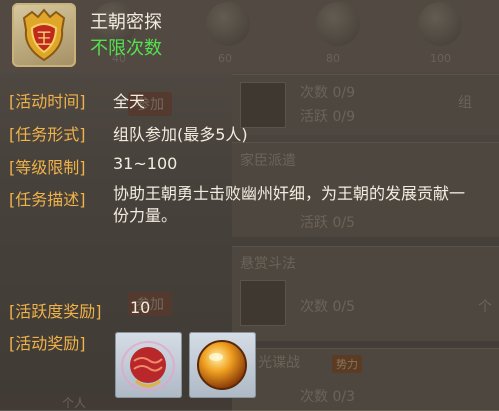 This screenshot has width=499, height=411. What do you see at coordinates (47, 167) in the screenshot?
I see `level-label: [等级限制]` at bounding box center [47, 167].